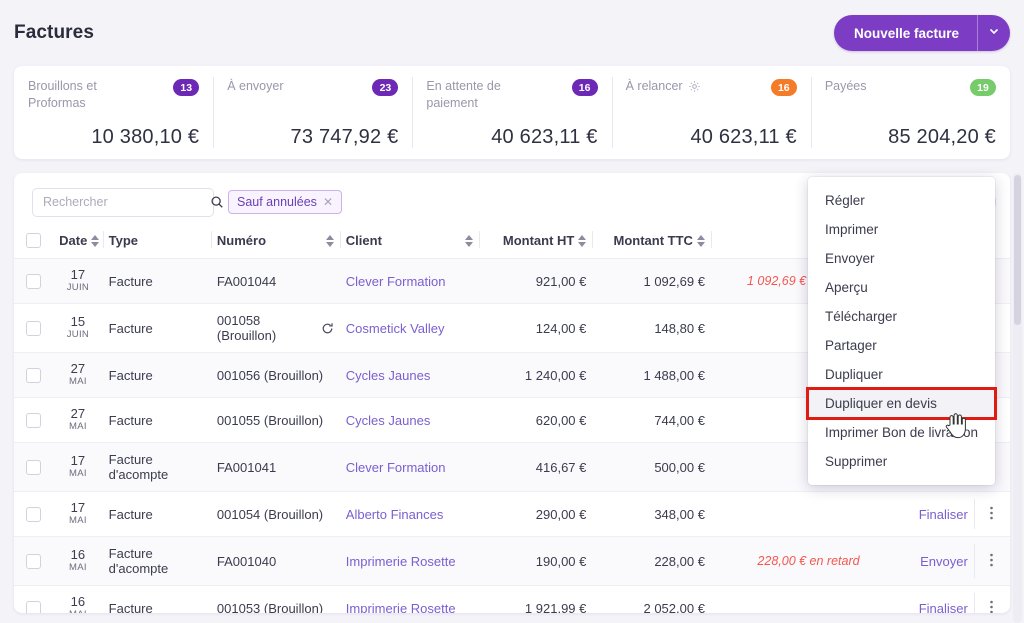 The height and width of the screenshot is (623, 1024). I want to click on column-header-montant-ht: Montant HT, so click(535, 243).